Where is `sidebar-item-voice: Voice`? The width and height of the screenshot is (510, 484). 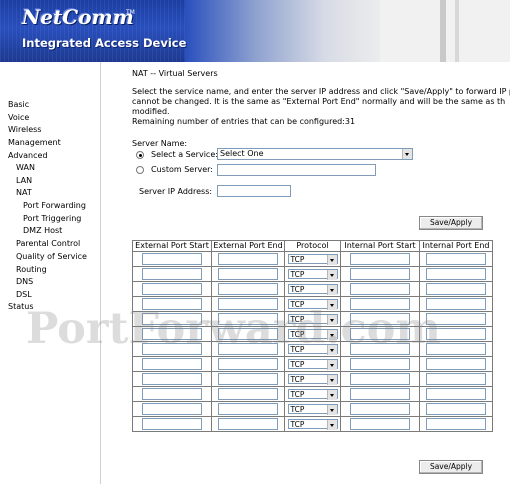
sidebar-item-voice: Voice is located at coordinates (18, 117).